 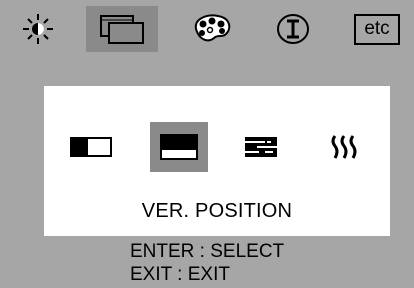 I want to click on tab-etc: etc, so click(x=377, y=29).